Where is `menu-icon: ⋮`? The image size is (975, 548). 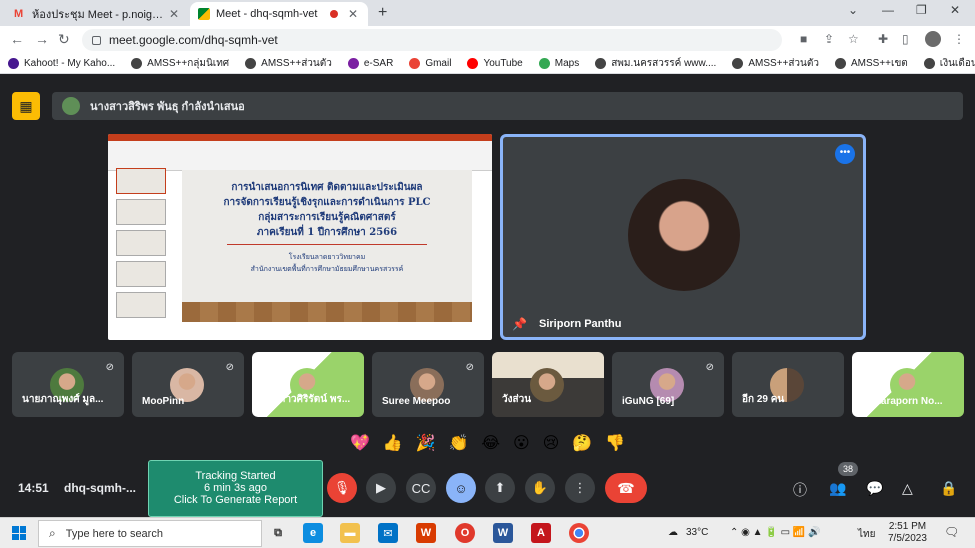
menu-icon: ⋮ is located at coordinates (959, 39).